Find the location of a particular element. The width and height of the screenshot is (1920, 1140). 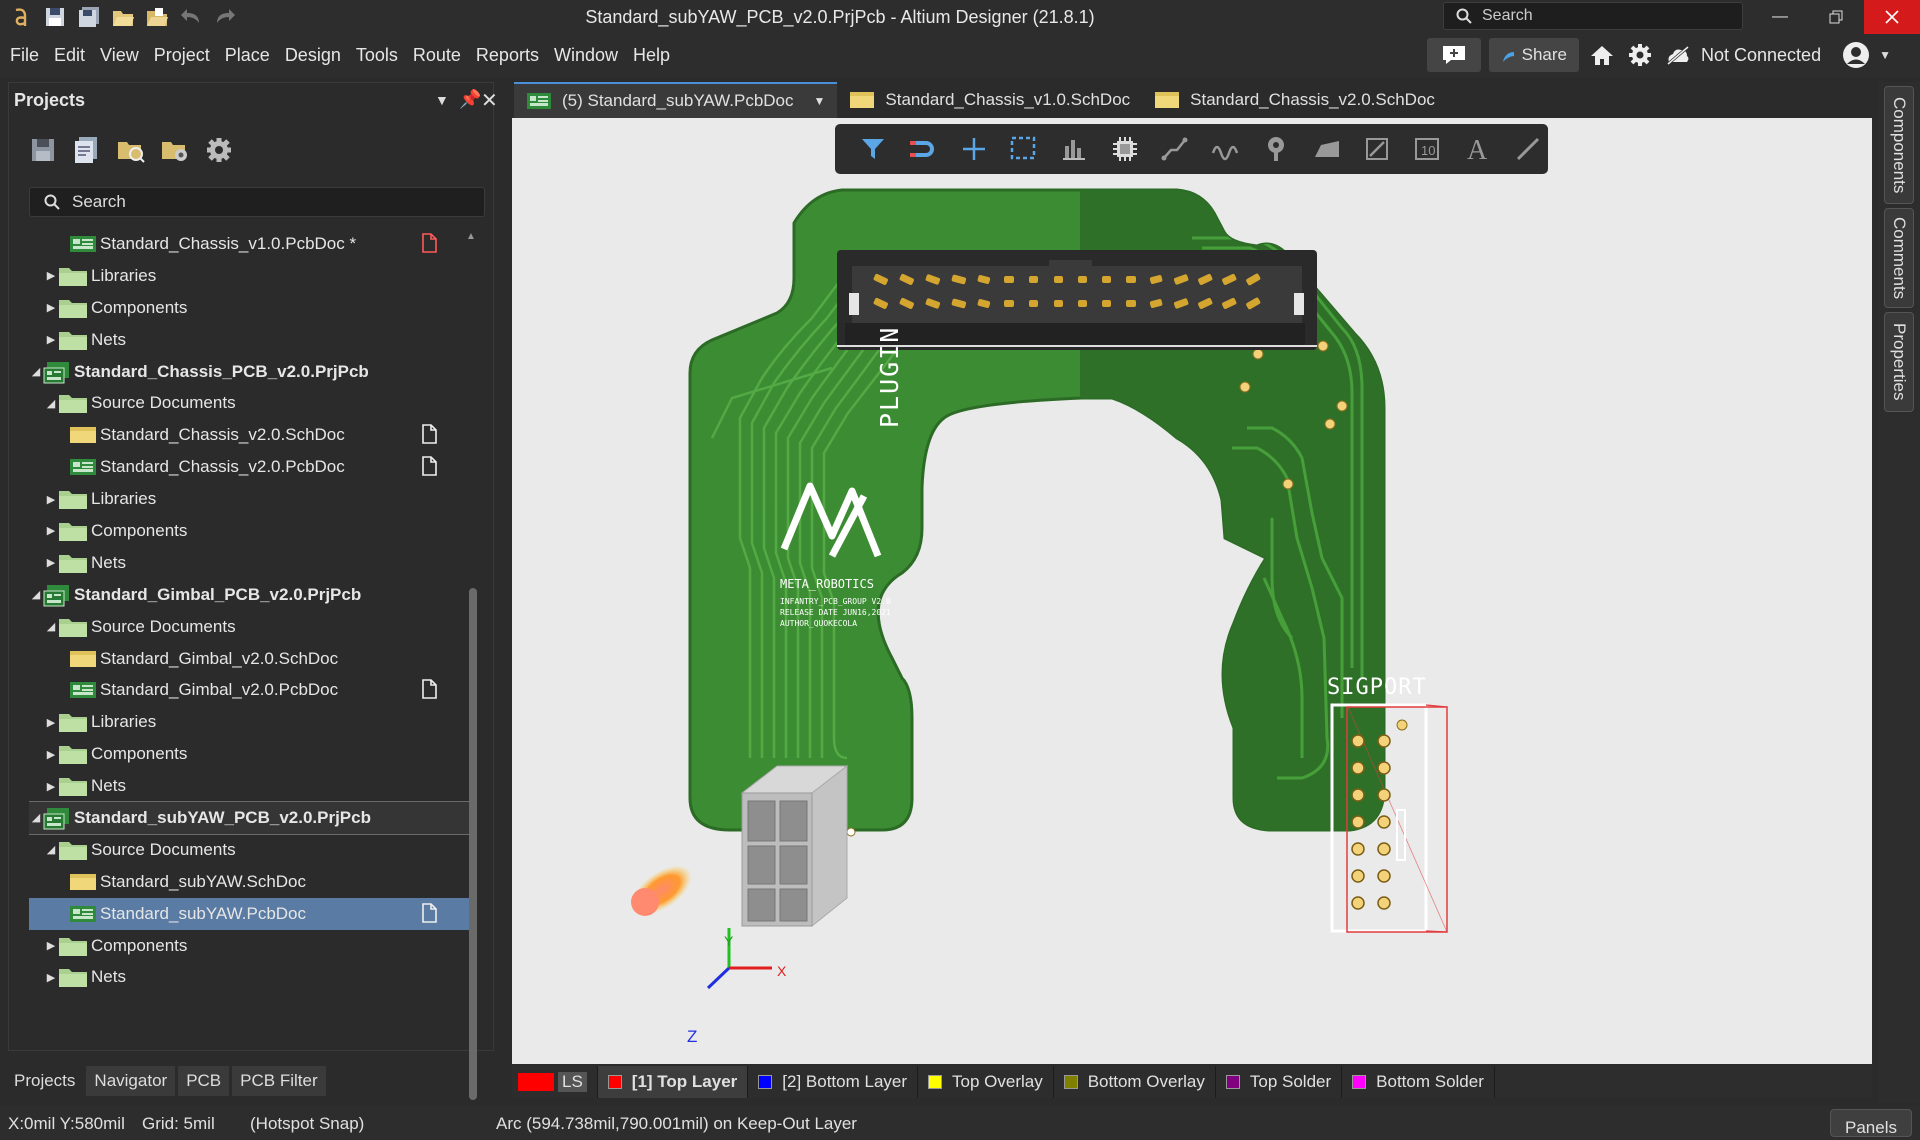

projects-search-input: Search is located at coordinates (257, 202).